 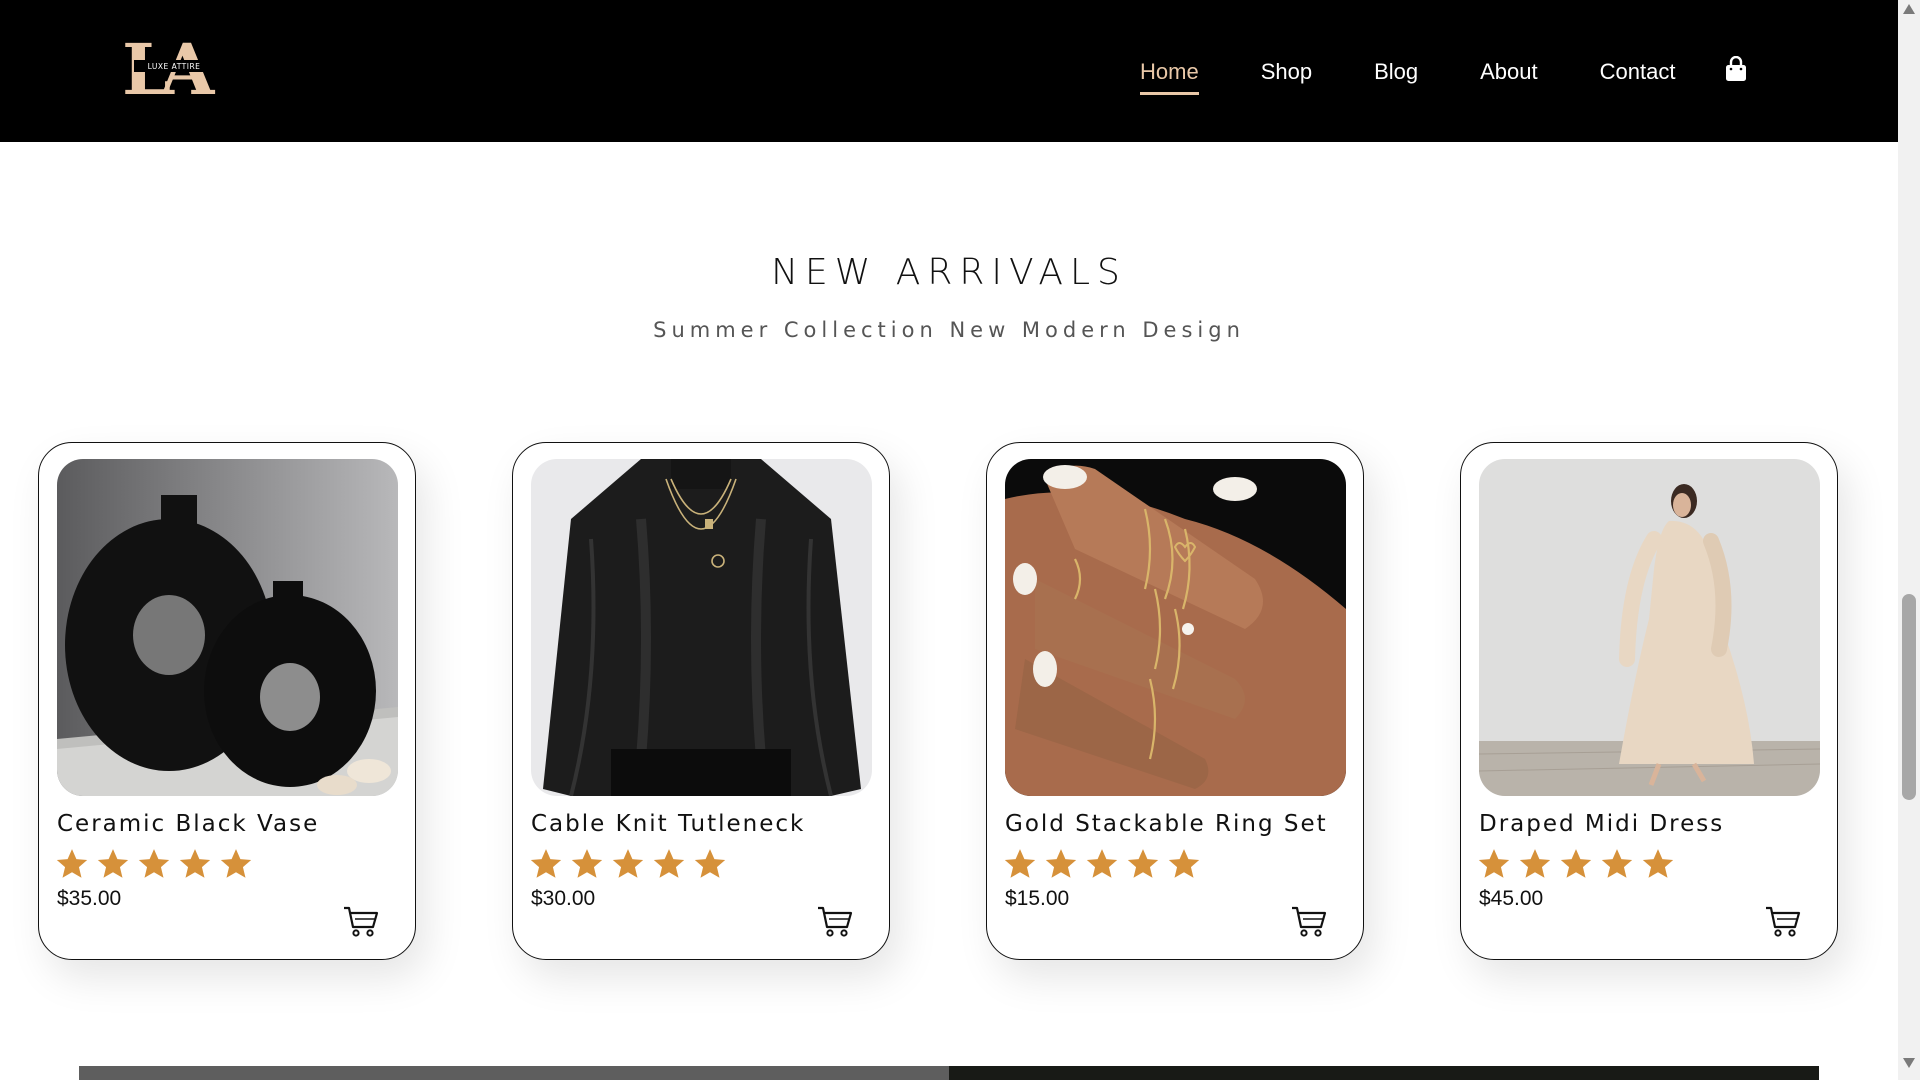 I want to click on nav-home: Home, so click(x=1169, y=77).